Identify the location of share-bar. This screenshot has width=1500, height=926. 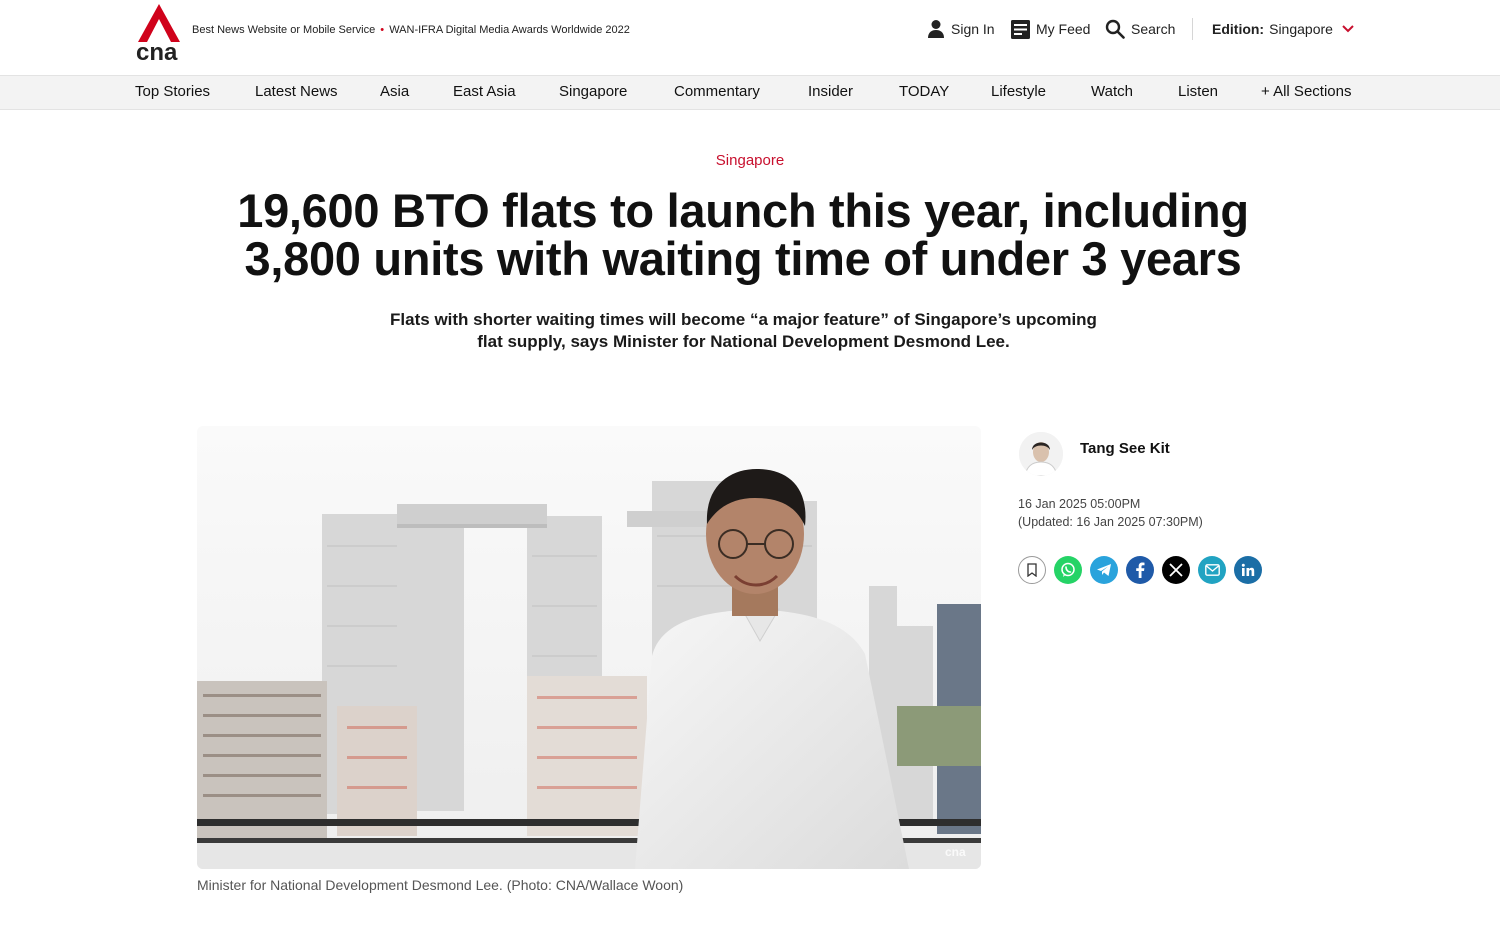
(1140, 570).